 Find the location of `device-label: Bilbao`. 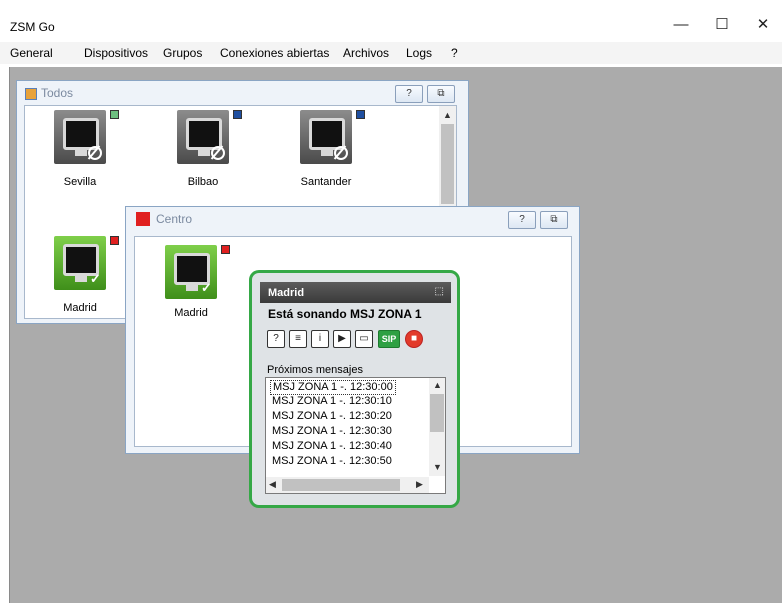

device-label: Bilbao is located at coordinates (203, 182).